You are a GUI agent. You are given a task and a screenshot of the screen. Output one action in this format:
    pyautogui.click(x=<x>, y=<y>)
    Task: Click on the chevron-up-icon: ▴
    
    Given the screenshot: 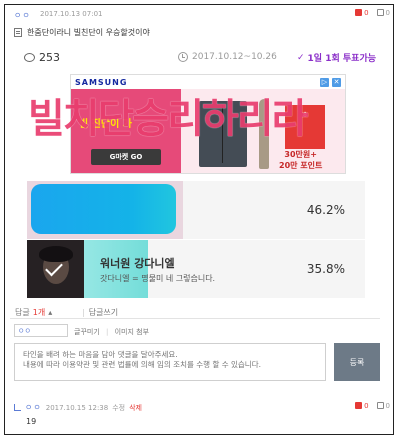 What is the action you would take?
    pyautogui.click(x=50, y=312)
    